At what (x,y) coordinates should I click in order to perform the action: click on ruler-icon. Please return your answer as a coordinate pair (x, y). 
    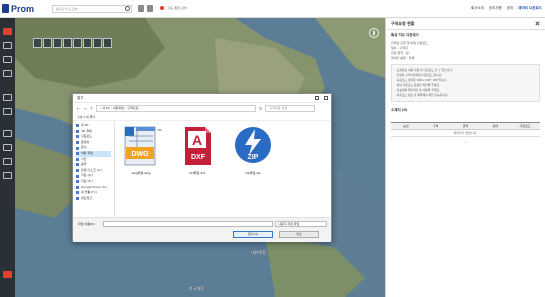
    Looking at the image, I should click on (7, 97).